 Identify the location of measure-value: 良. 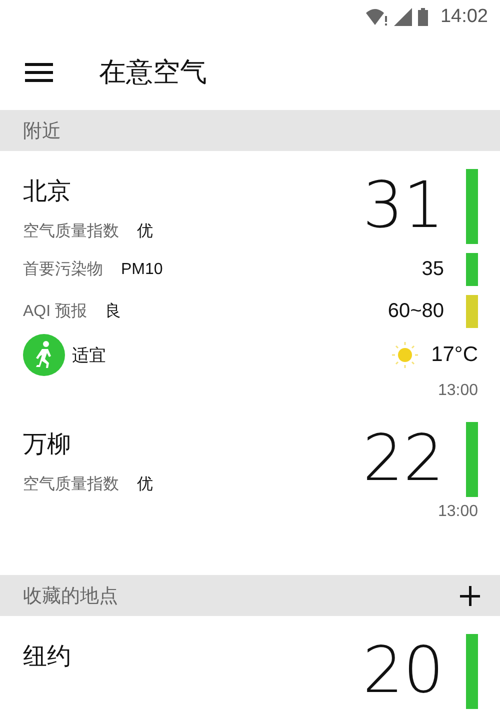
(113, 312).